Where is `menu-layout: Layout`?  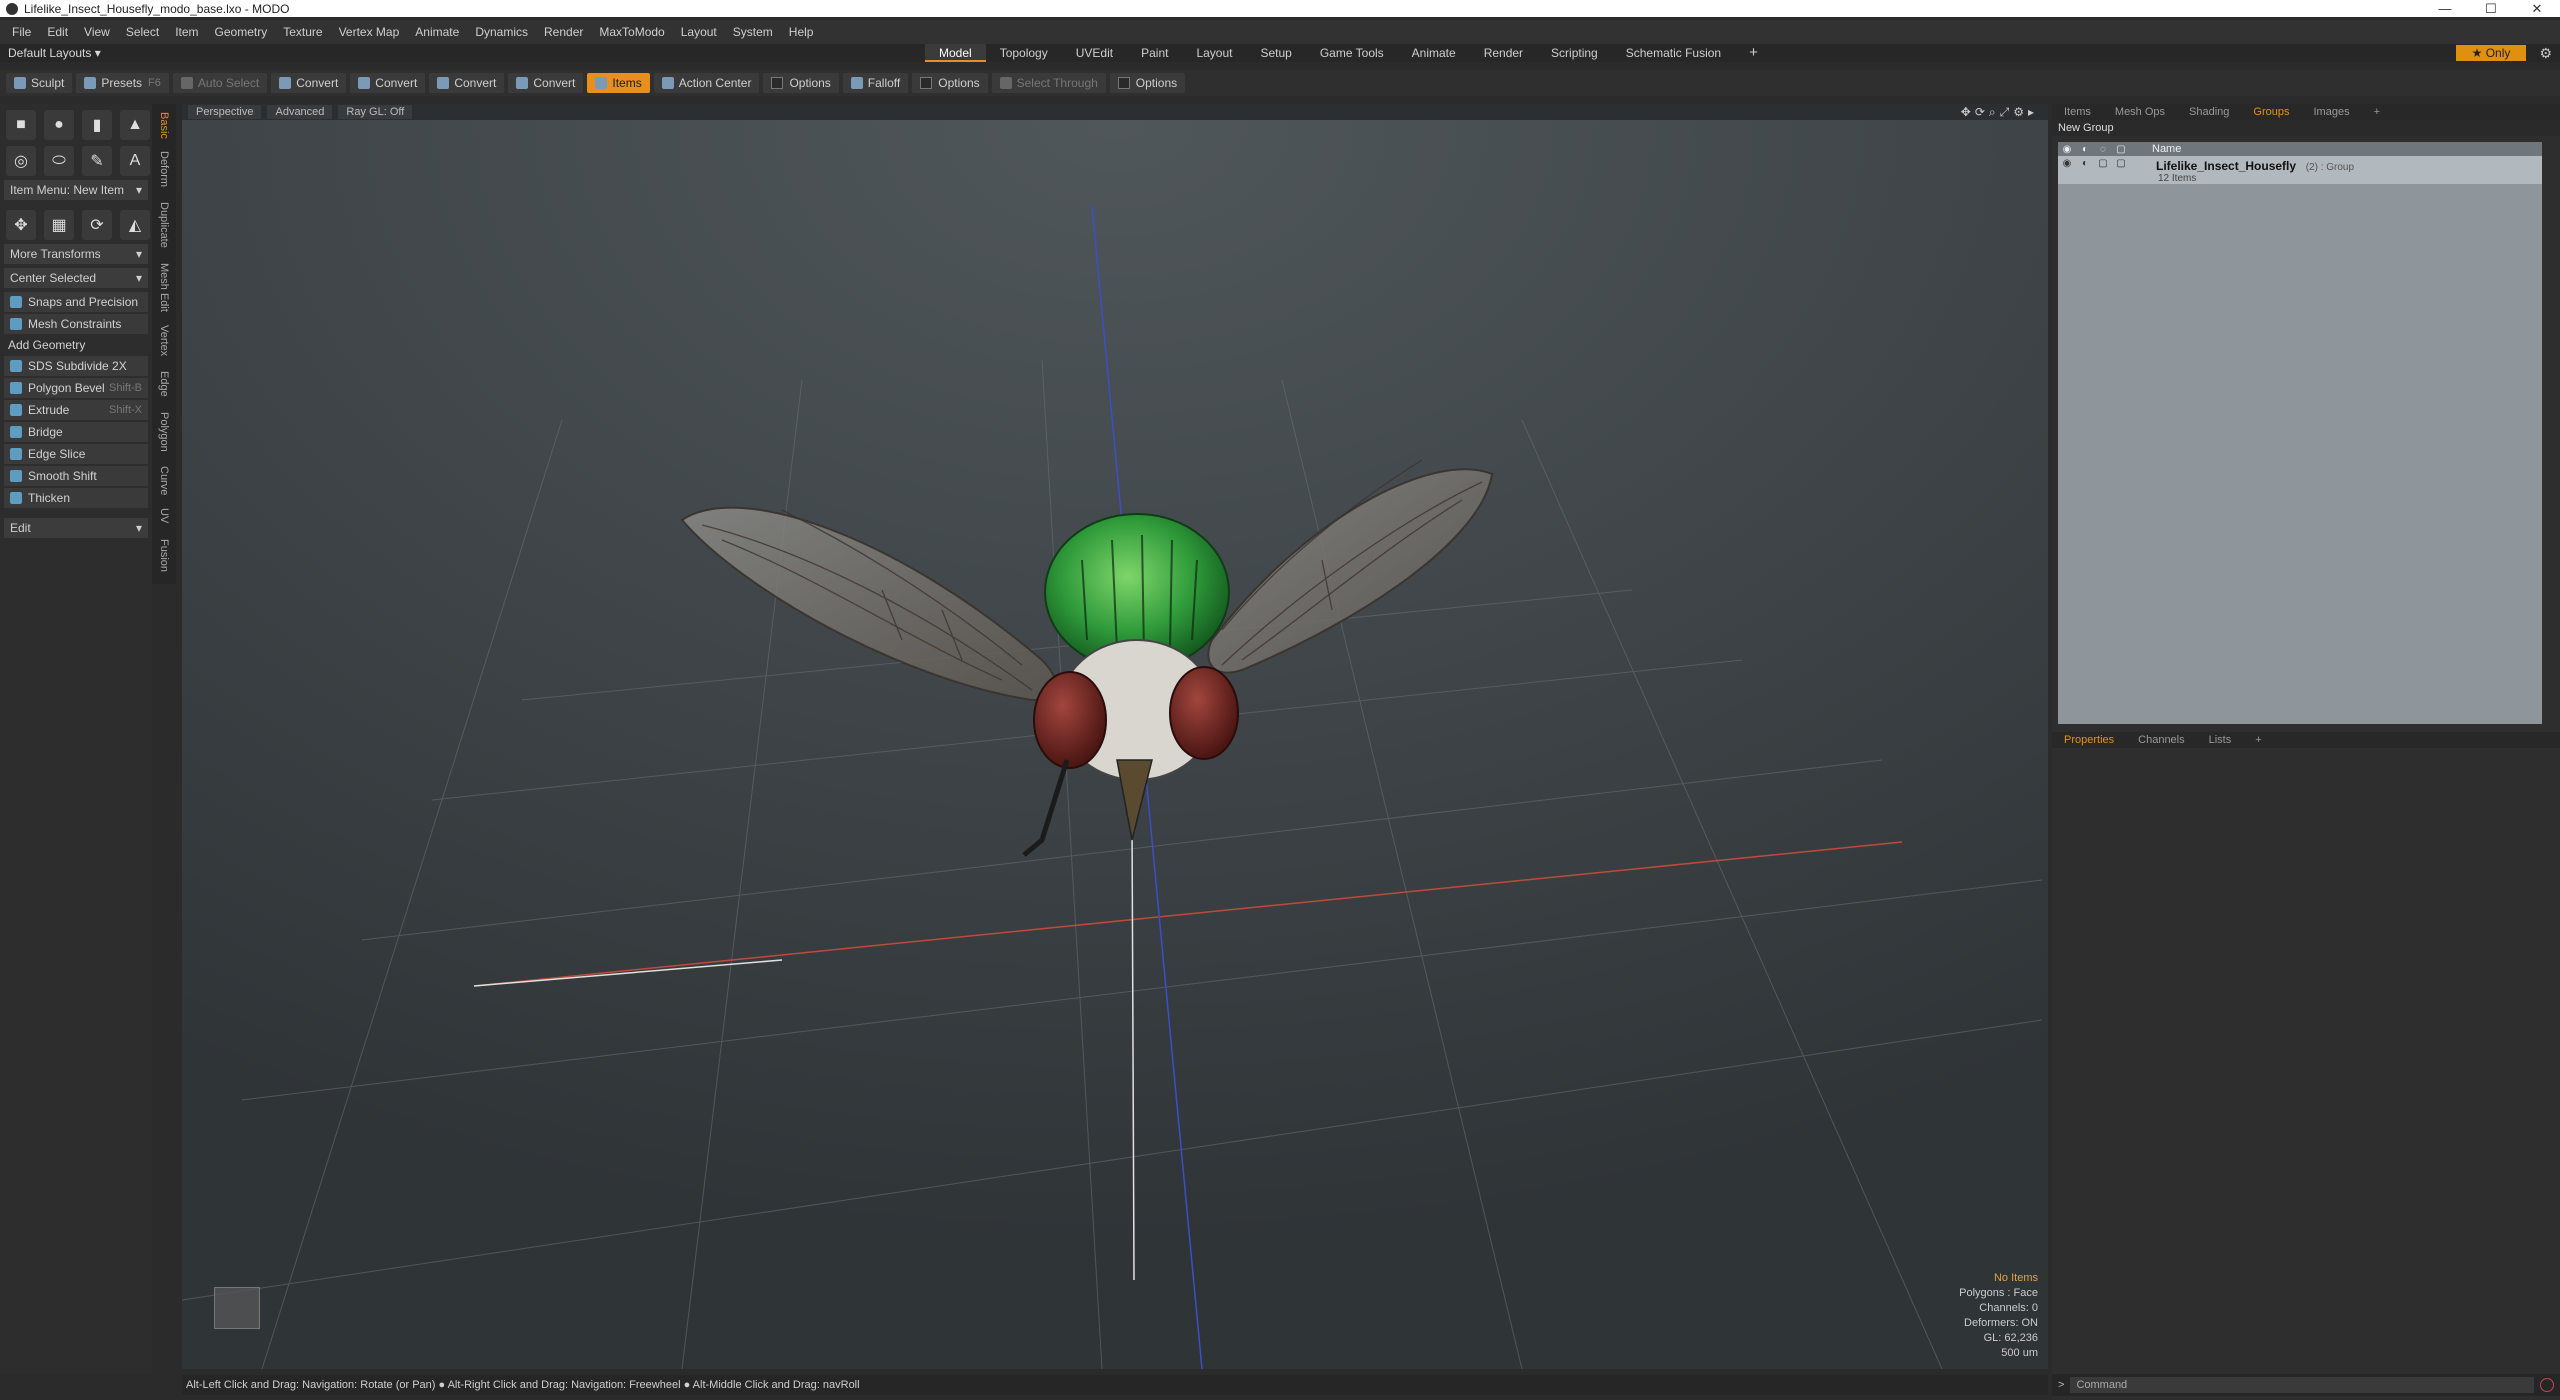
menu-layout: Layout is located at coordinates (699, 32).